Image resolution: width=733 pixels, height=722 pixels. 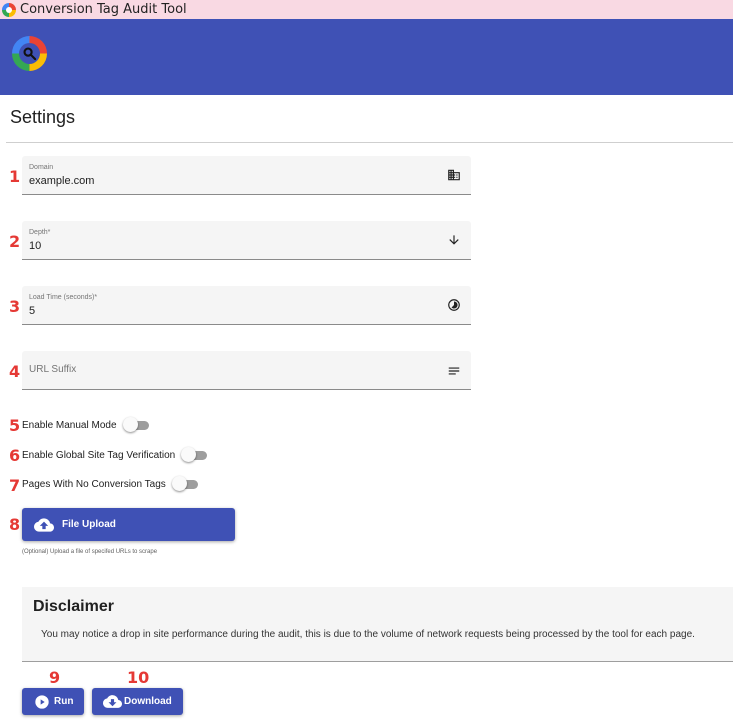 What do you see at coordinates (194, 455) in the screenshot?
I see `global-site-tag-toggle` at bounding box center [194, 455].